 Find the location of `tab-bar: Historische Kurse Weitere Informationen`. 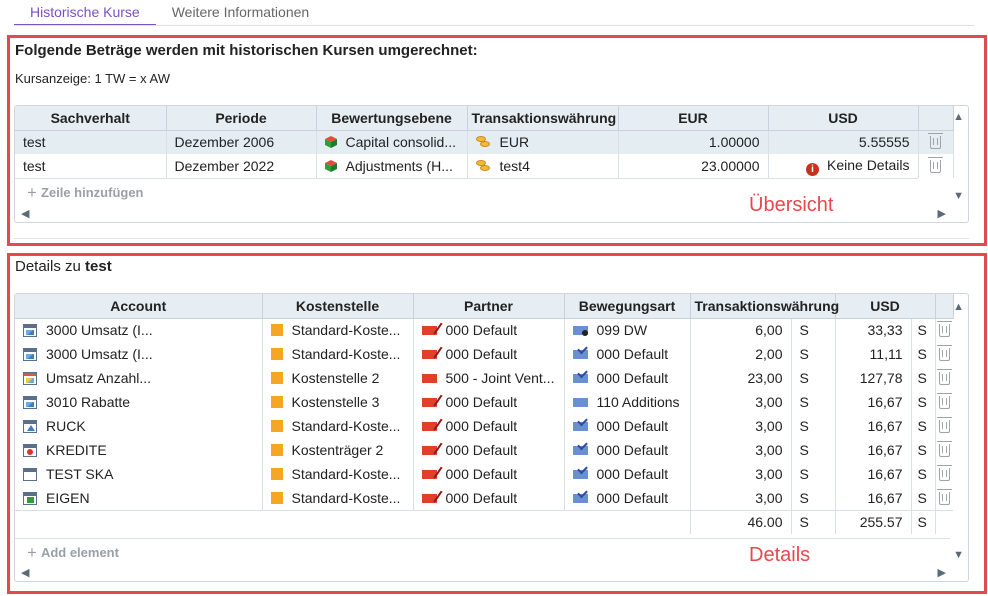

tab-bar: Historische Kurse Weitere Informationen is located at coordinates (169, 13).